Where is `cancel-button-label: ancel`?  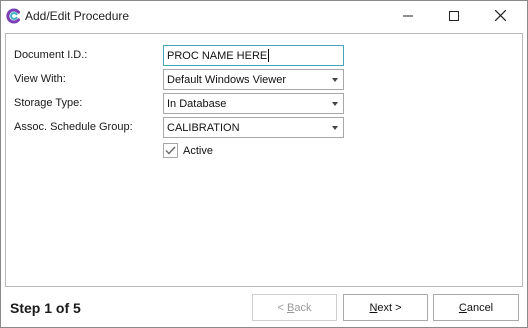
cancel-button-label: ancel is located at coordinates (480, 307).